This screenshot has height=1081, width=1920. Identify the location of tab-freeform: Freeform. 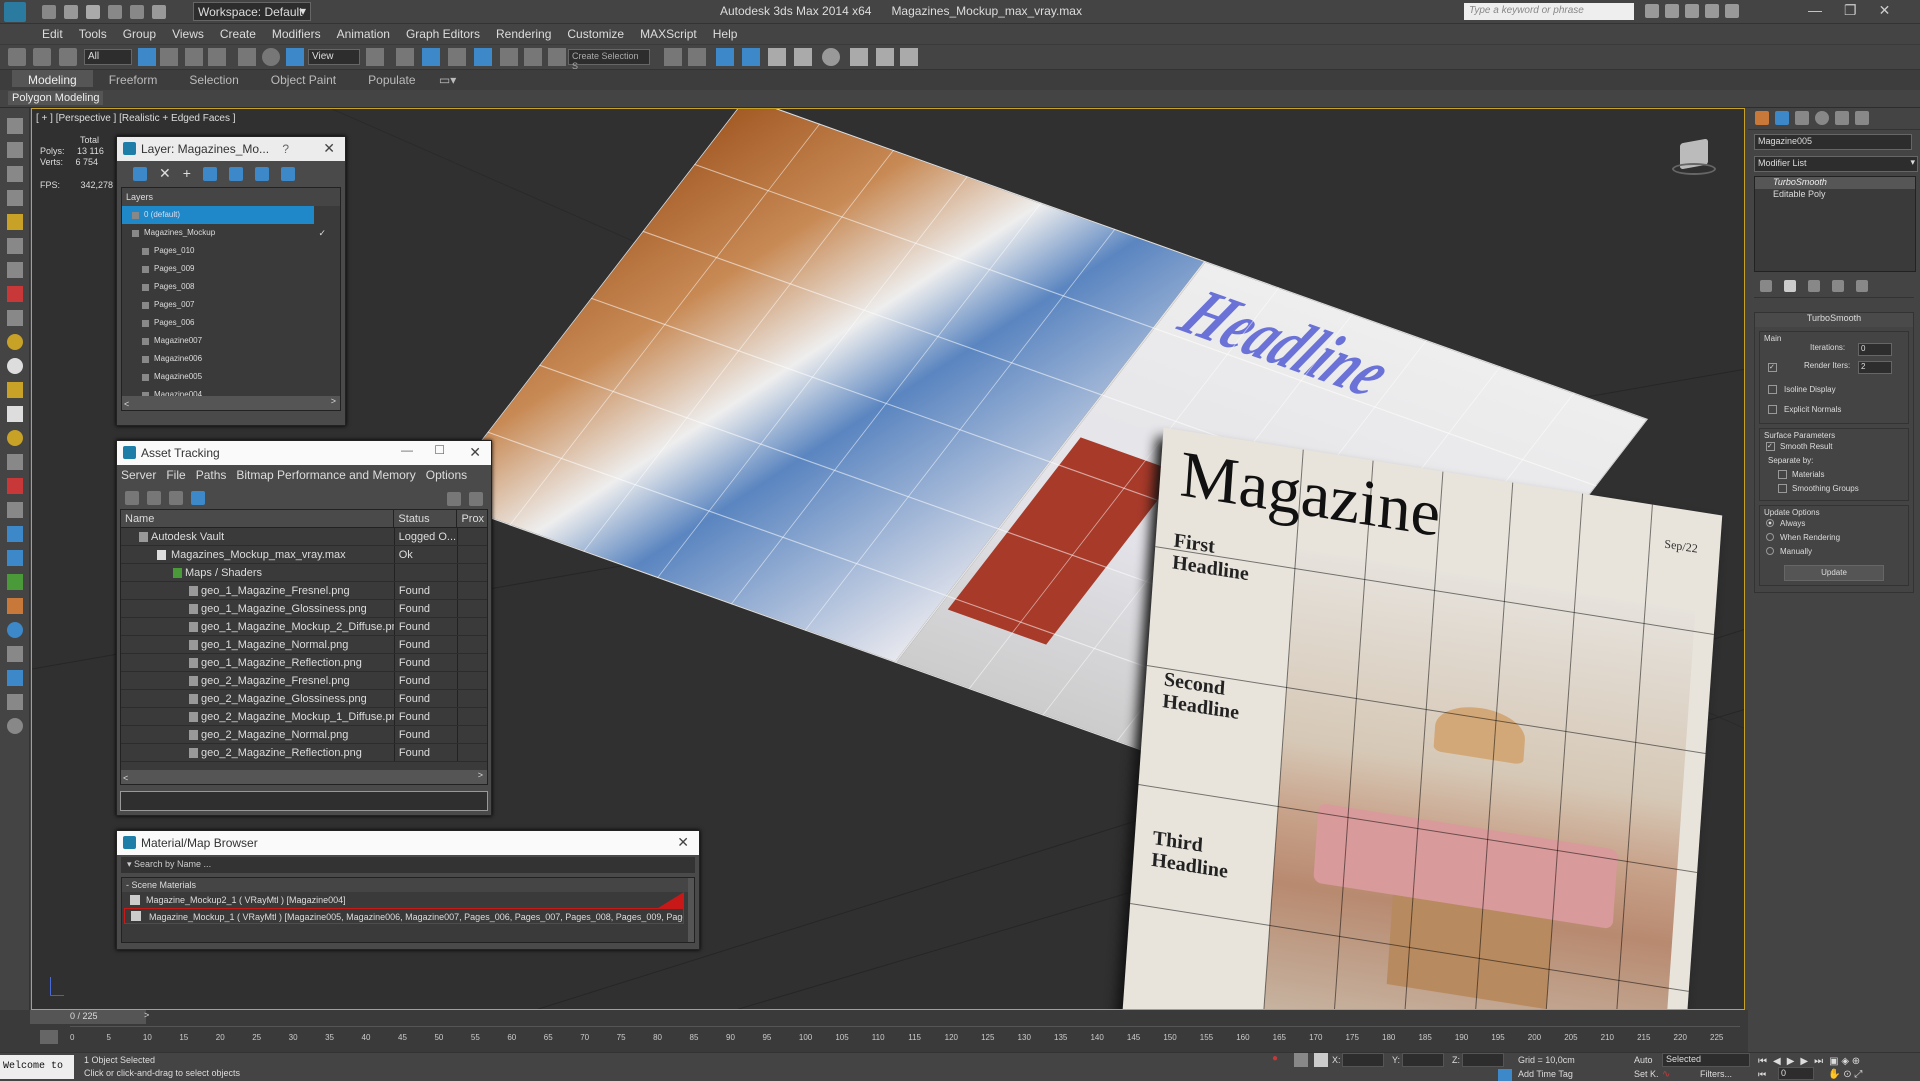
(133, 78).